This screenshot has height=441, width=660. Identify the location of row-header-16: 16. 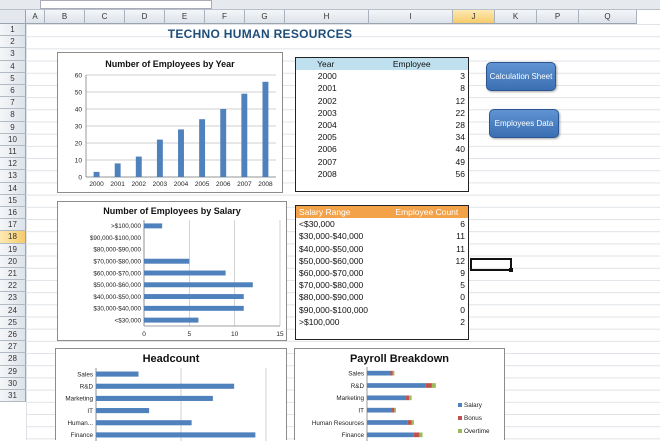
(13, 213).